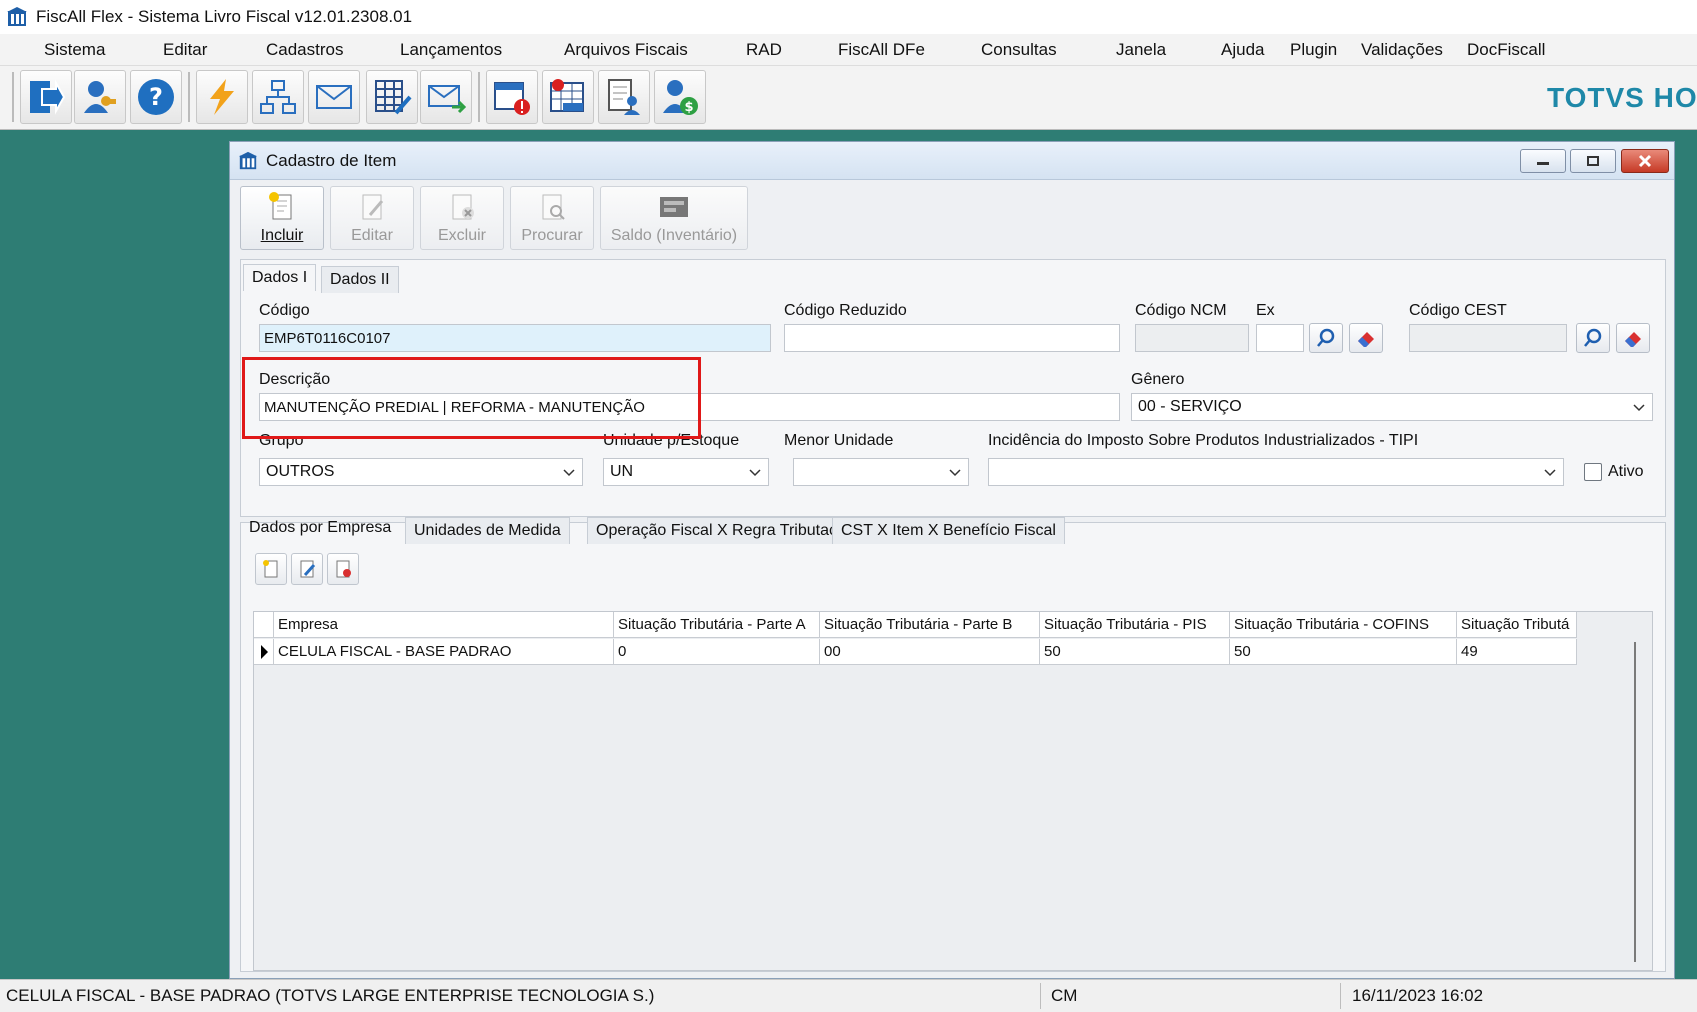 This screenshot has width=1697, height=1012. I want to click on codigo-cest-input, so click(1488, 338).